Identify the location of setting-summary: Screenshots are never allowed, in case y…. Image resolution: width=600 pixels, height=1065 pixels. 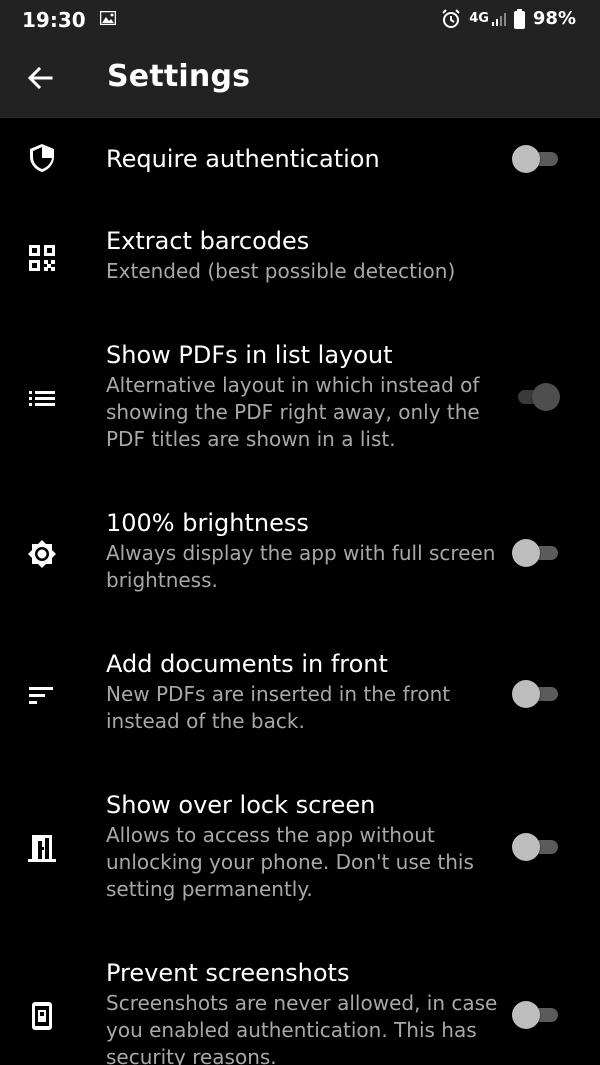
(302, 1028).